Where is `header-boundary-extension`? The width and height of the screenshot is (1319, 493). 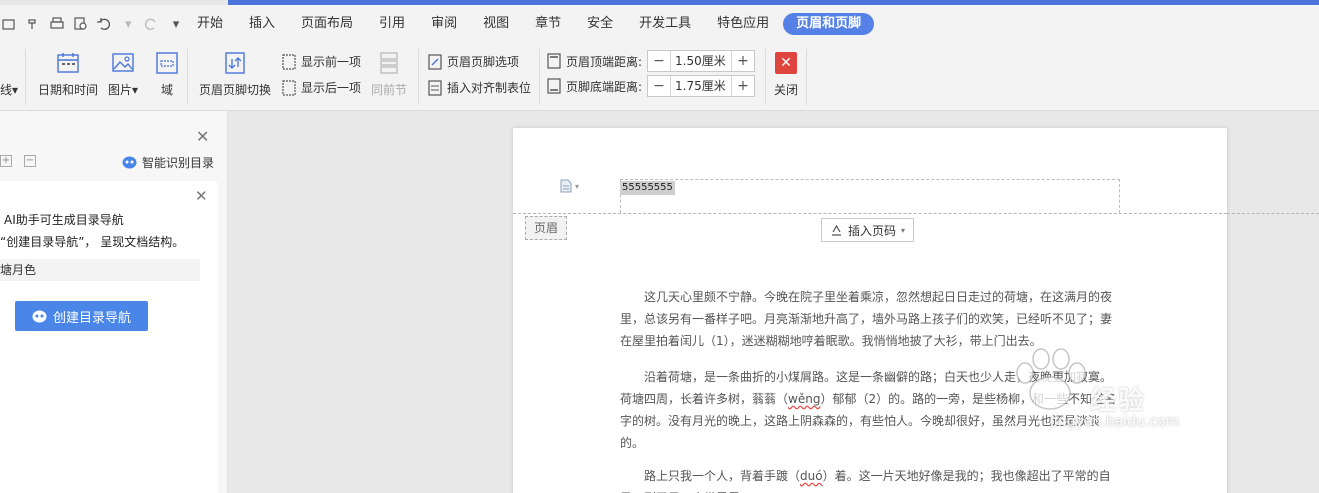 header-boundary-extension is located at coordinates (1273, 213).